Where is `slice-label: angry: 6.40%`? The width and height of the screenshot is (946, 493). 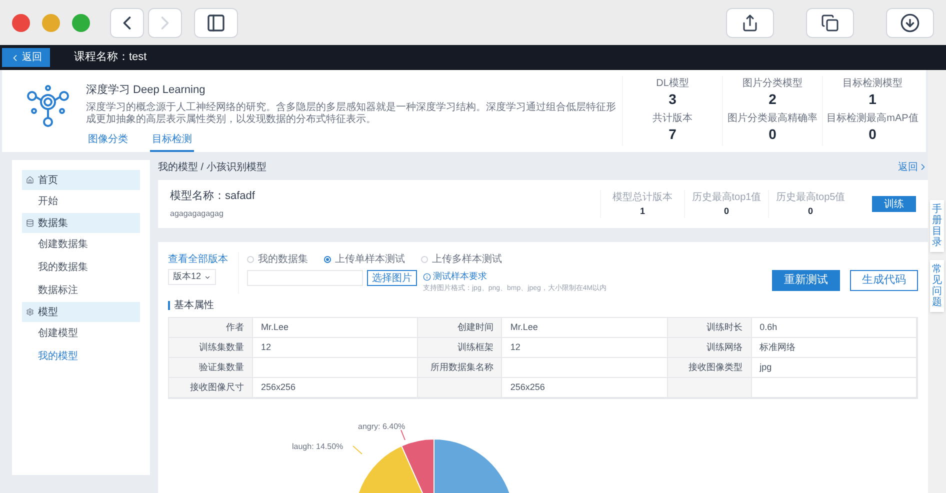 slice-label: angry: 6.40% is located at coordinates (382, 427).